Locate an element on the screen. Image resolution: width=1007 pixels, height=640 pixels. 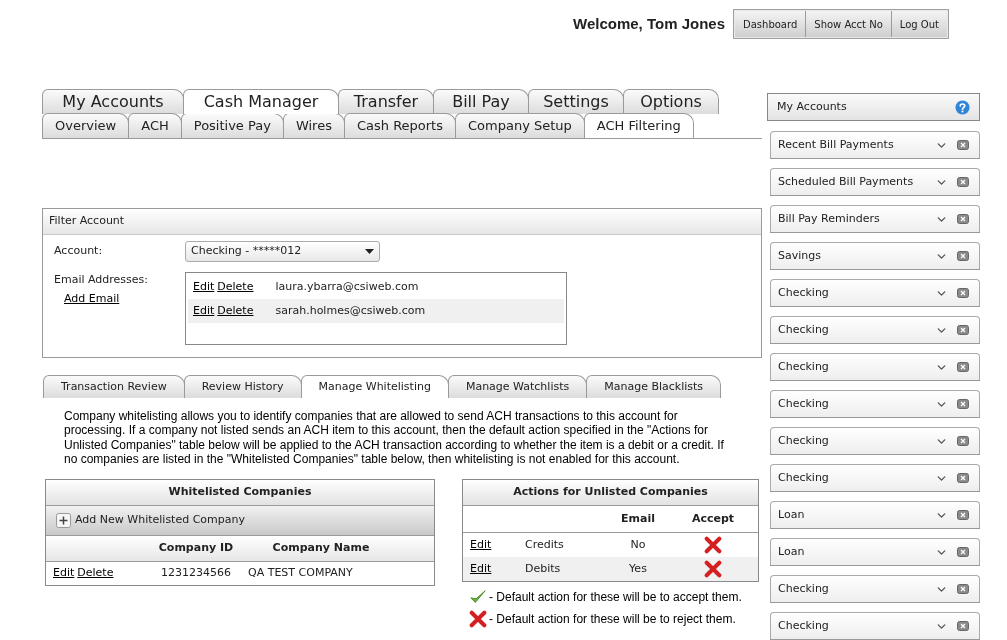
column-header: Accept is located at coordinates (713, 518).